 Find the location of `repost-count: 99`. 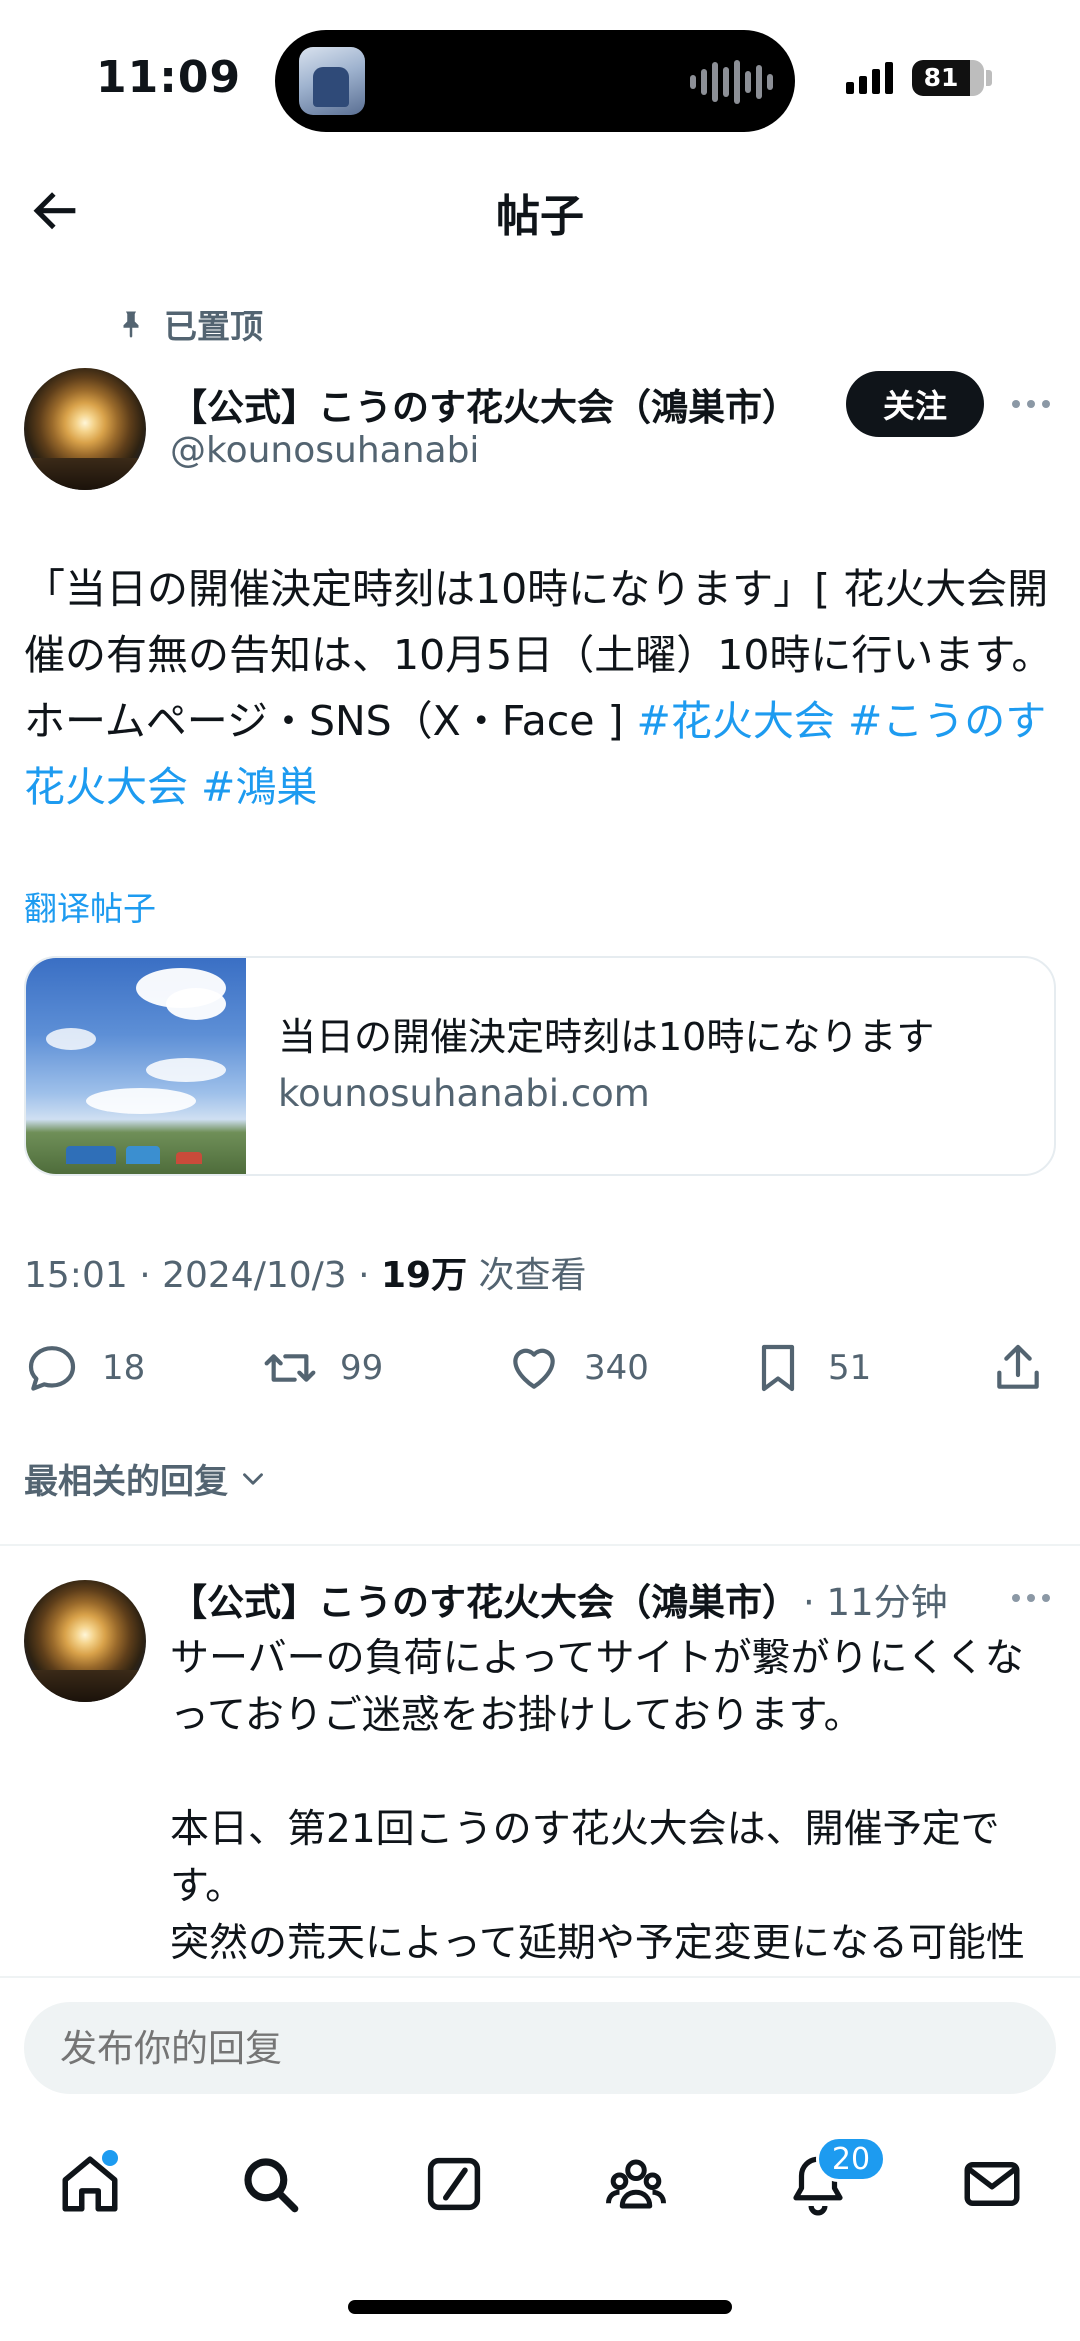

repost-count: 99 is located at coordinates (362, 1368).